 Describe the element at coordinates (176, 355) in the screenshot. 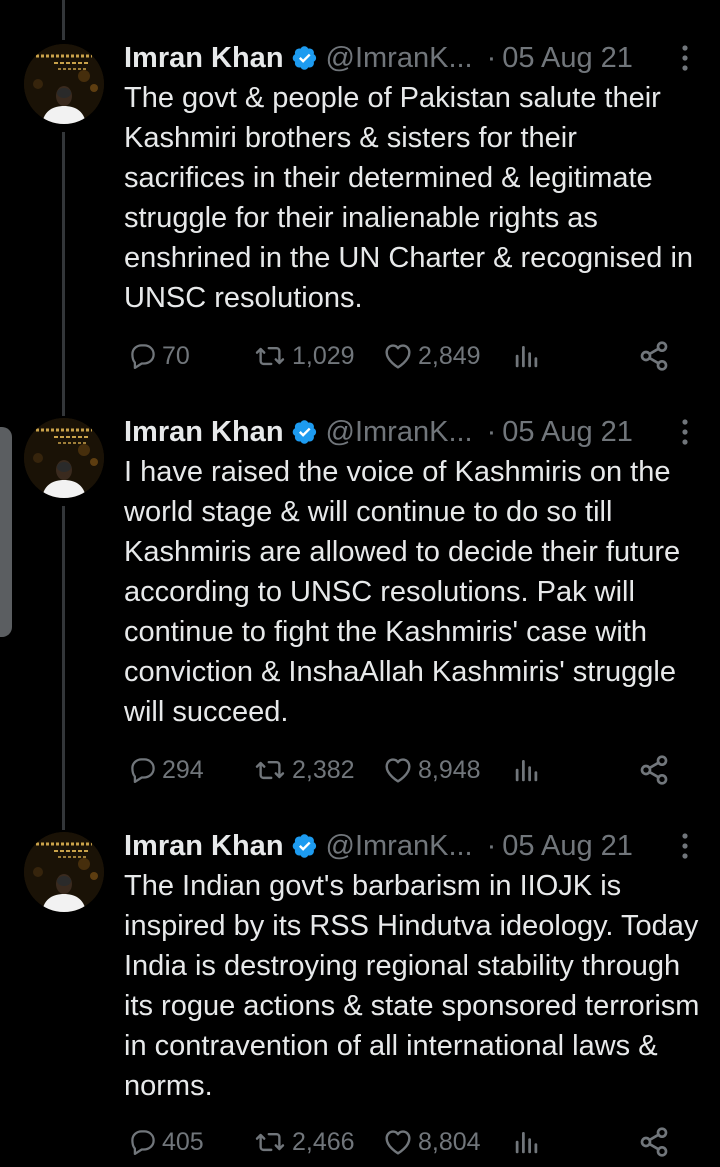

I see `reply-count: 70` at that location.